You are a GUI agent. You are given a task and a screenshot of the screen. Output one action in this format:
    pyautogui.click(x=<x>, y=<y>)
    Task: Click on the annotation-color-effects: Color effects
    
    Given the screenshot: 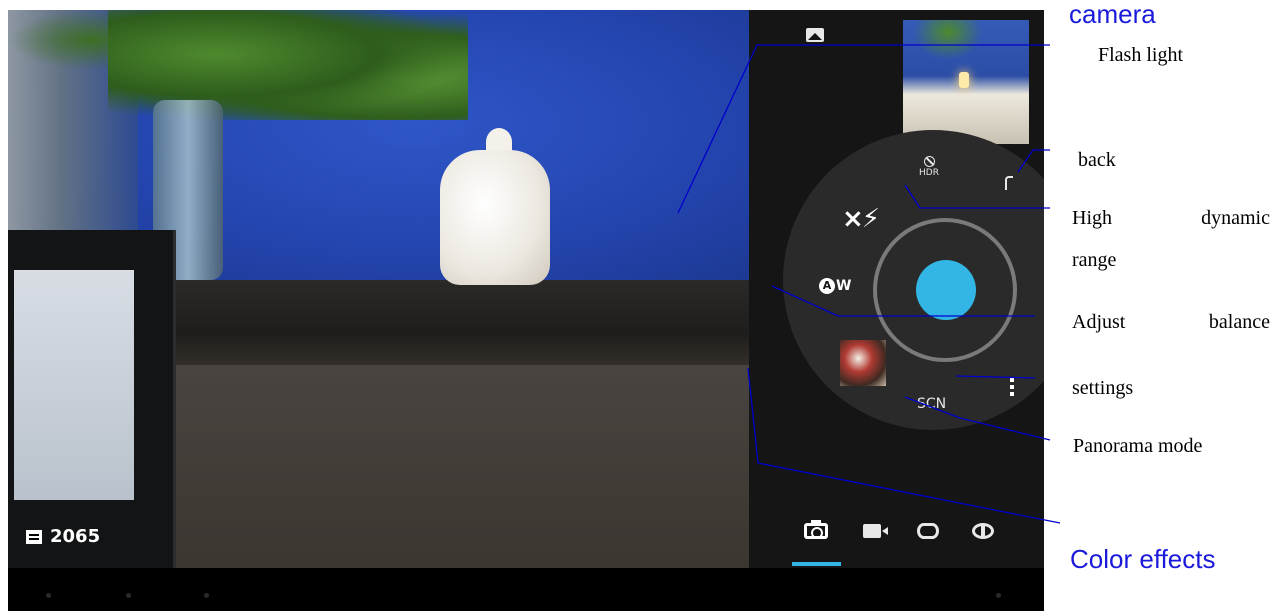 What is the action you would take?
    pyautogui.click(x=1143, y=559)
    